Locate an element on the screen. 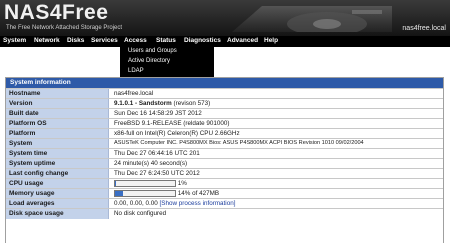 Image resolution: width=450 pixels, height=243 pixels. show-process-information-link: [Show process information] is located at coordinates (198, 203).